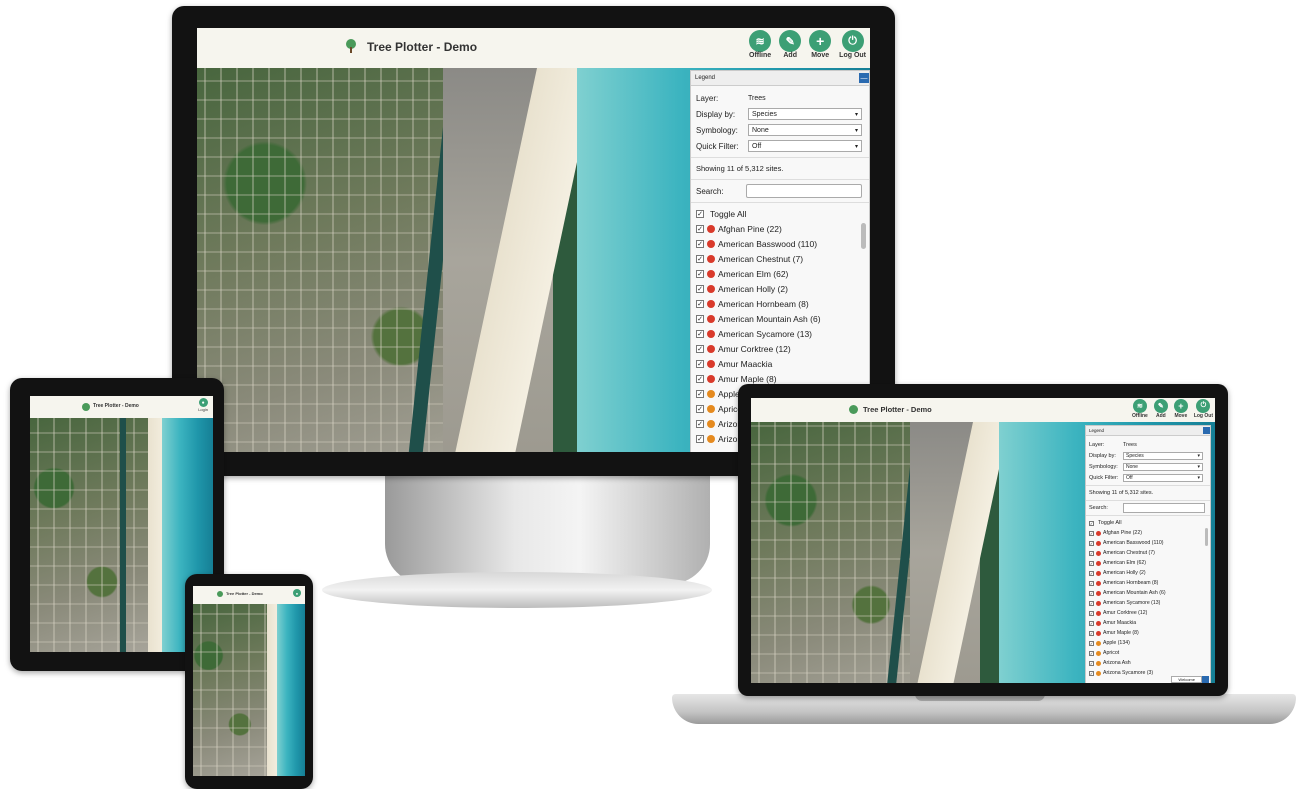 This screenshot has width=1310, height=789. What do you see at coordinates (864, 78) in the screenshot?
I see `legend-collapse-button: —` at bounding box center [864, 78].